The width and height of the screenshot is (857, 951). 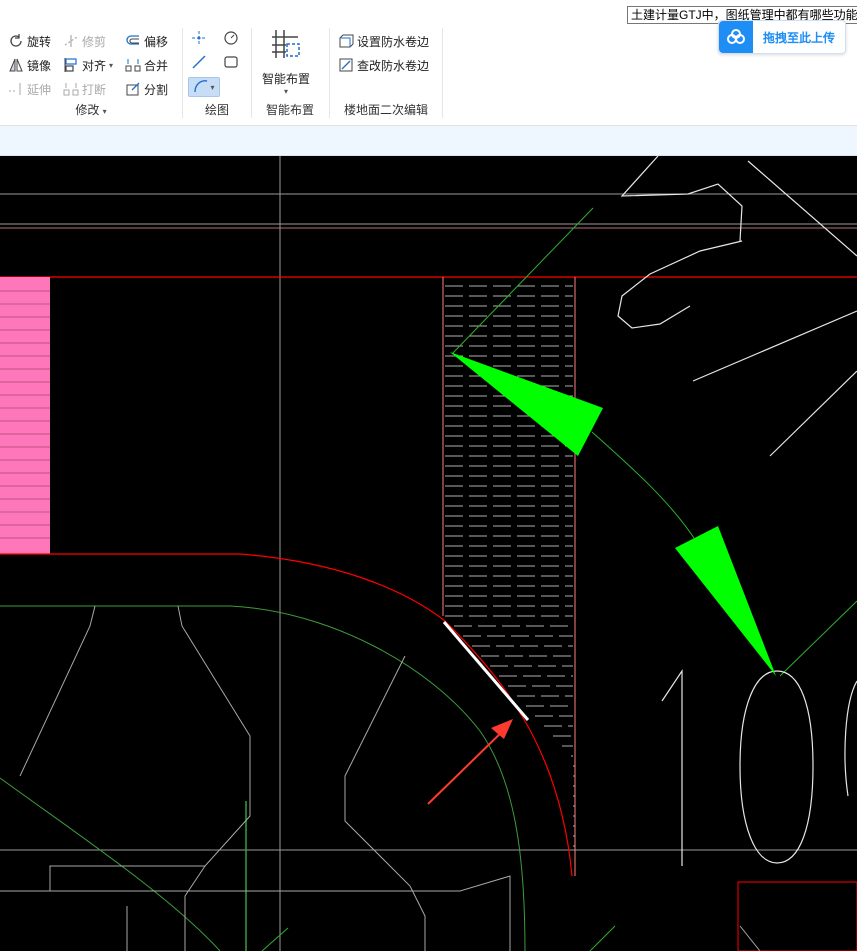 I want to click on red-annotation-arrowhead, so click(x=502, y=729).